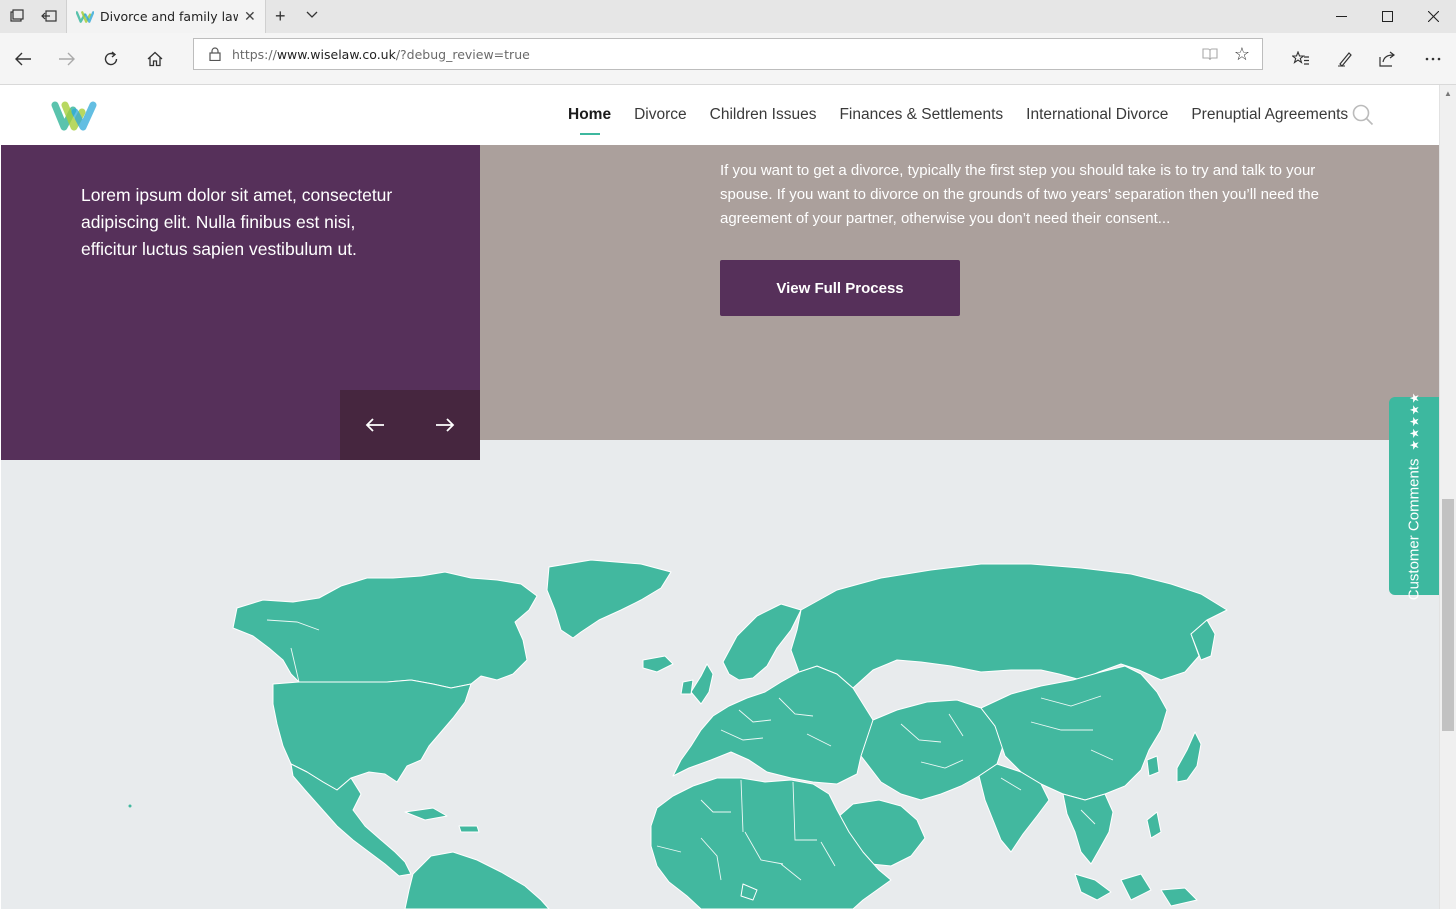  What do you see at coordinates (375, 425) in the screenshot?
I see `slider-prev-arrow-icon` at bounding box center [375, 425].